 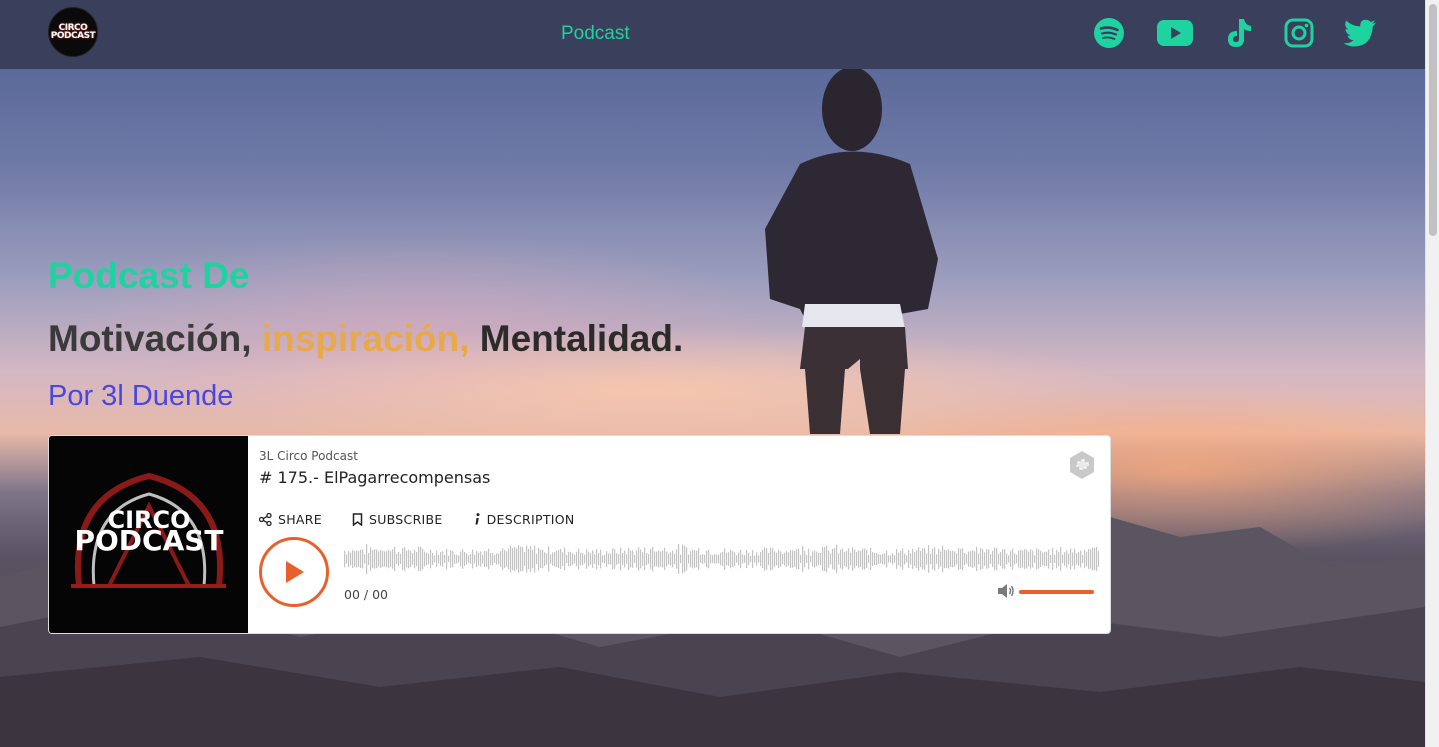 I want to click on site-logo: CIRCO PODCAST, so click(x=73, y=32).